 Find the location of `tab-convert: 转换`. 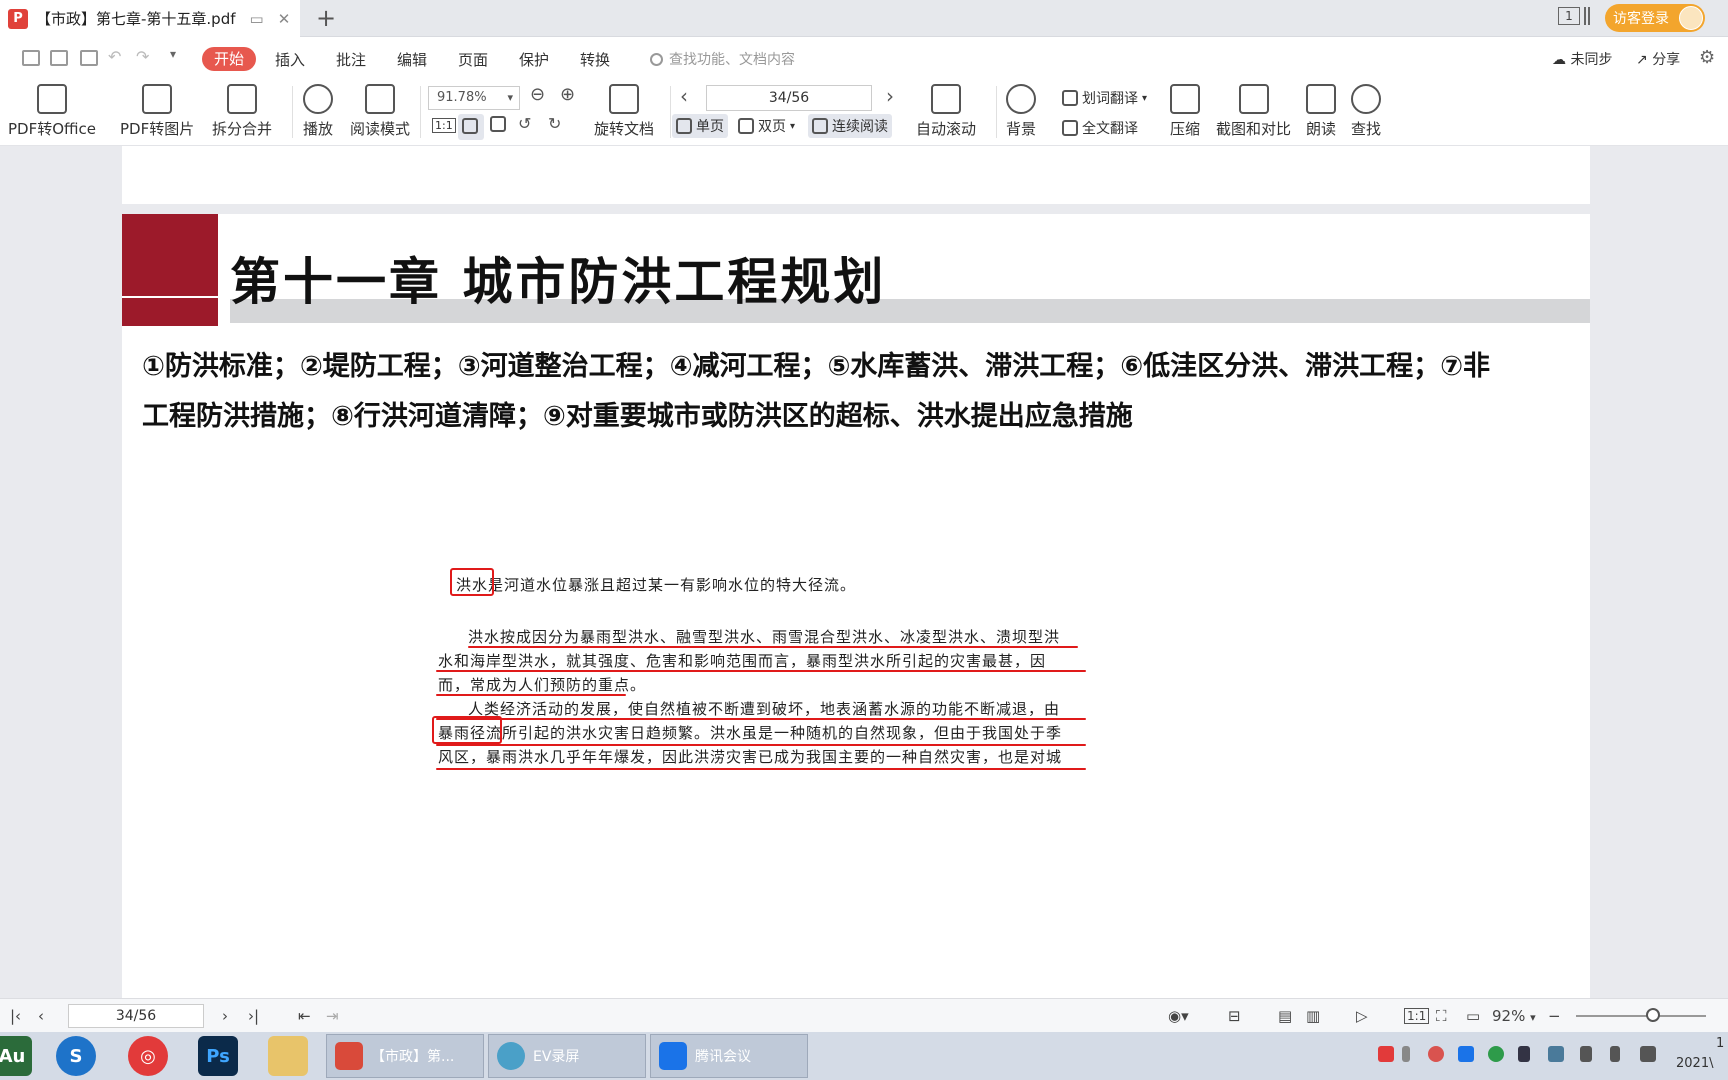

tab-convert: 转换 is located at coordinates (595, 59).